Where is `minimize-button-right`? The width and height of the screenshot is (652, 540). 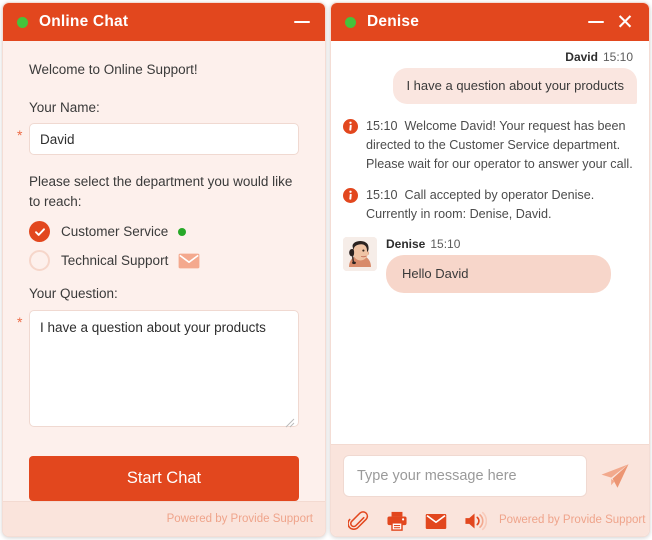
minimize-button-right is located at coordinates (596, 22).